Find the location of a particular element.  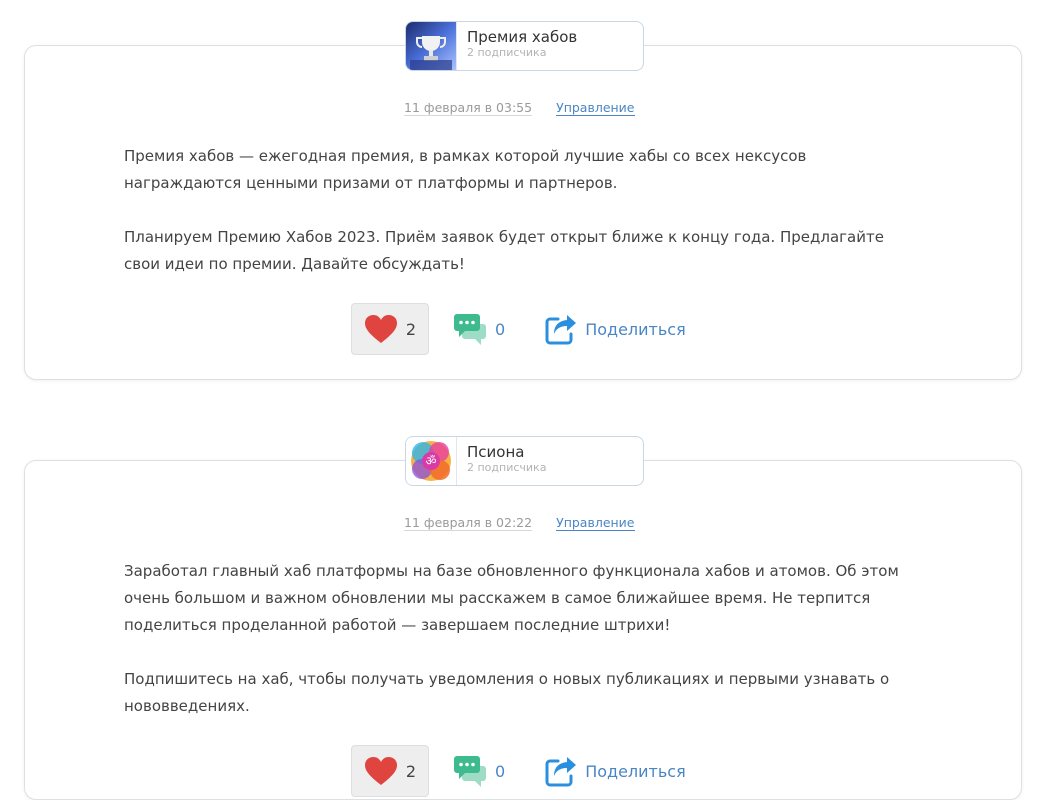

svg-text: ॐ is located at coordinates (431, 461).